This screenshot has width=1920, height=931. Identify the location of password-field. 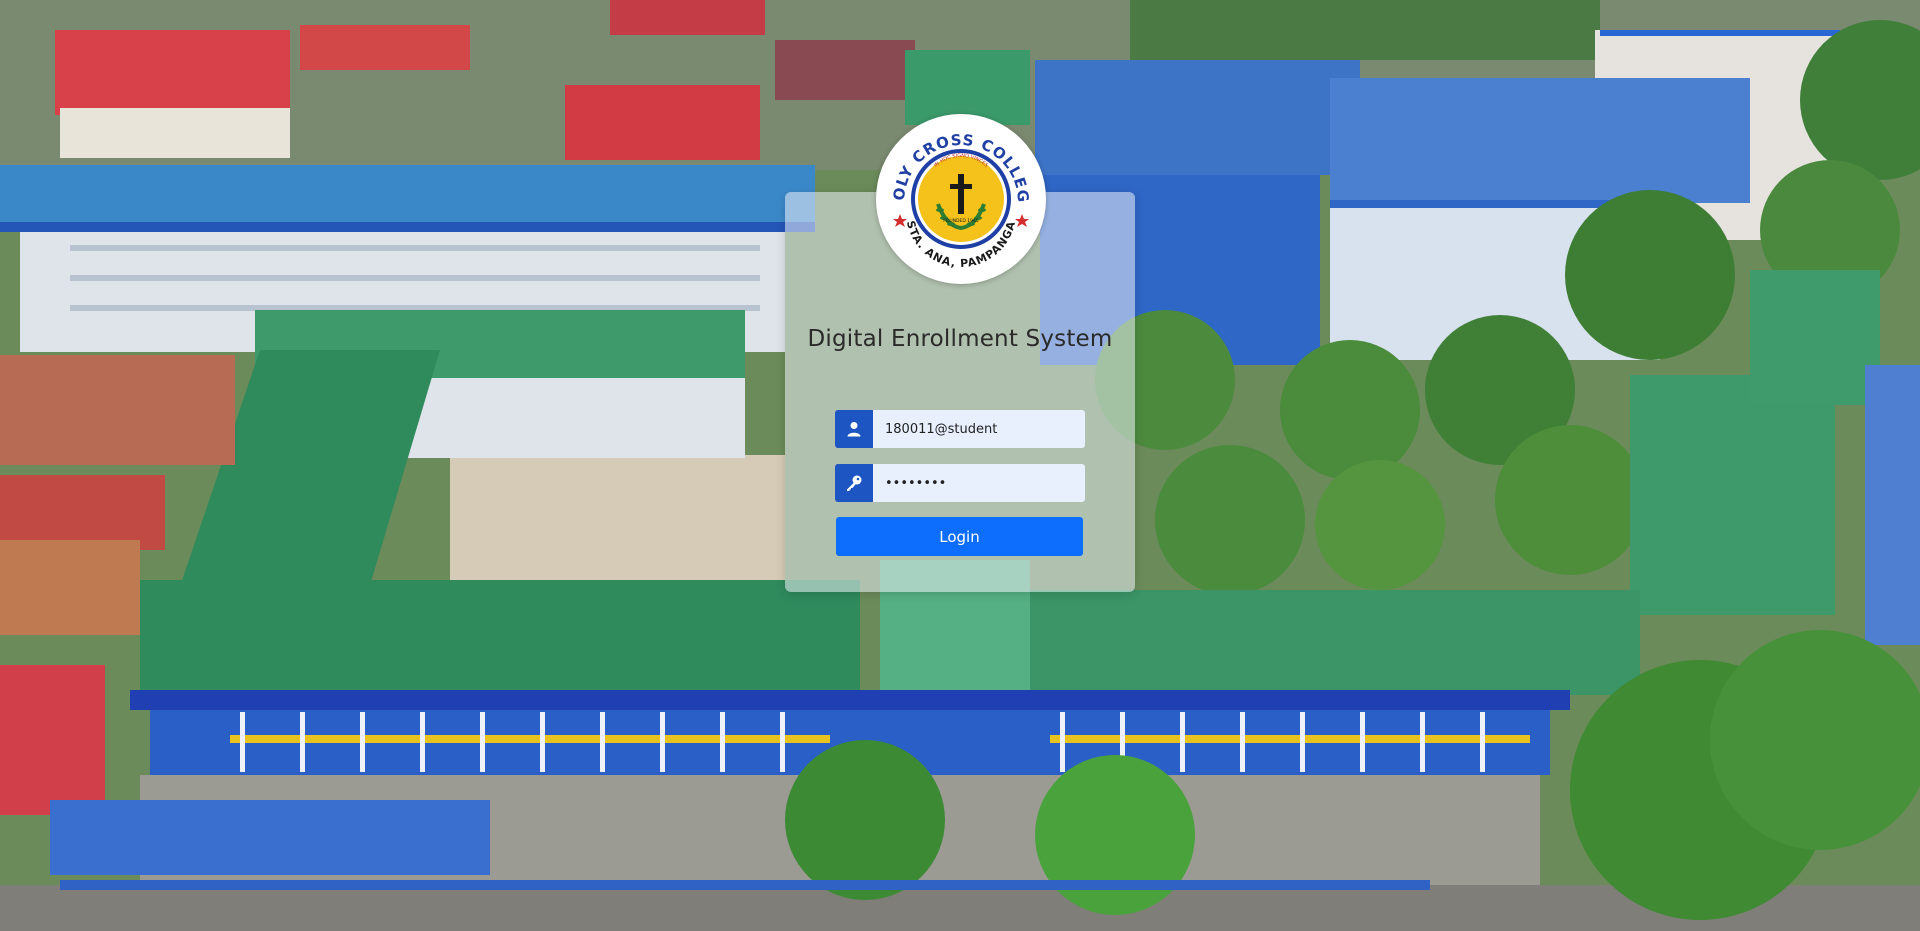
(960, 483).